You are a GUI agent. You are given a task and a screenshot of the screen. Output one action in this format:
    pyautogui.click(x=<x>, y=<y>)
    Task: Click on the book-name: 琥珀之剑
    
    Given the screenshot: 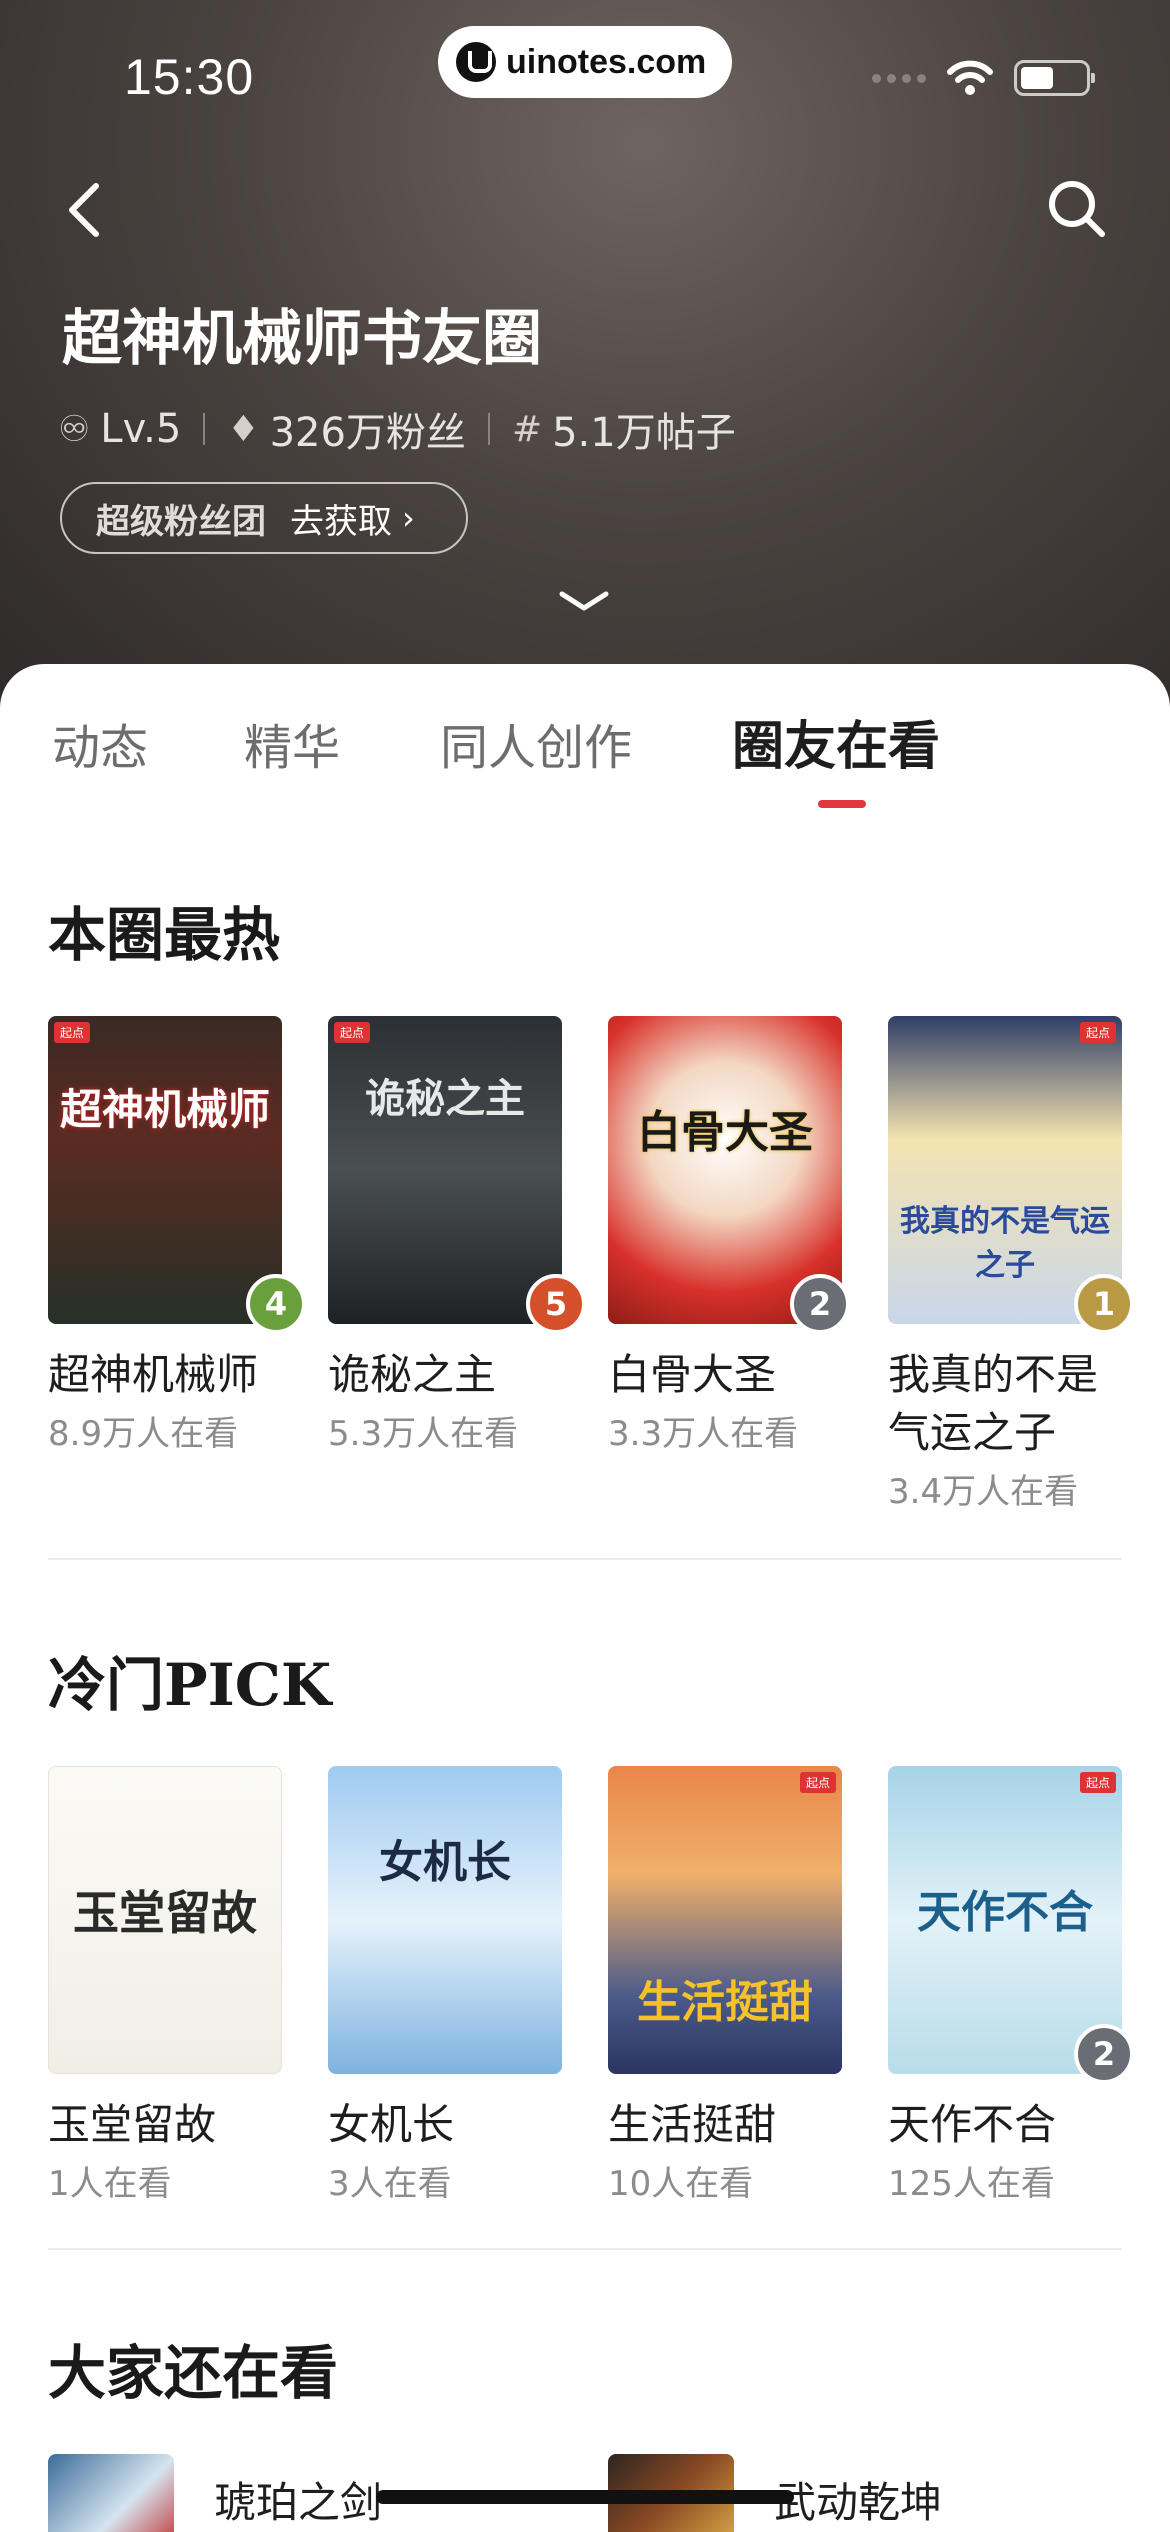 What is the action you would take?
    pyautogui.click(x=298, y=2502)
    